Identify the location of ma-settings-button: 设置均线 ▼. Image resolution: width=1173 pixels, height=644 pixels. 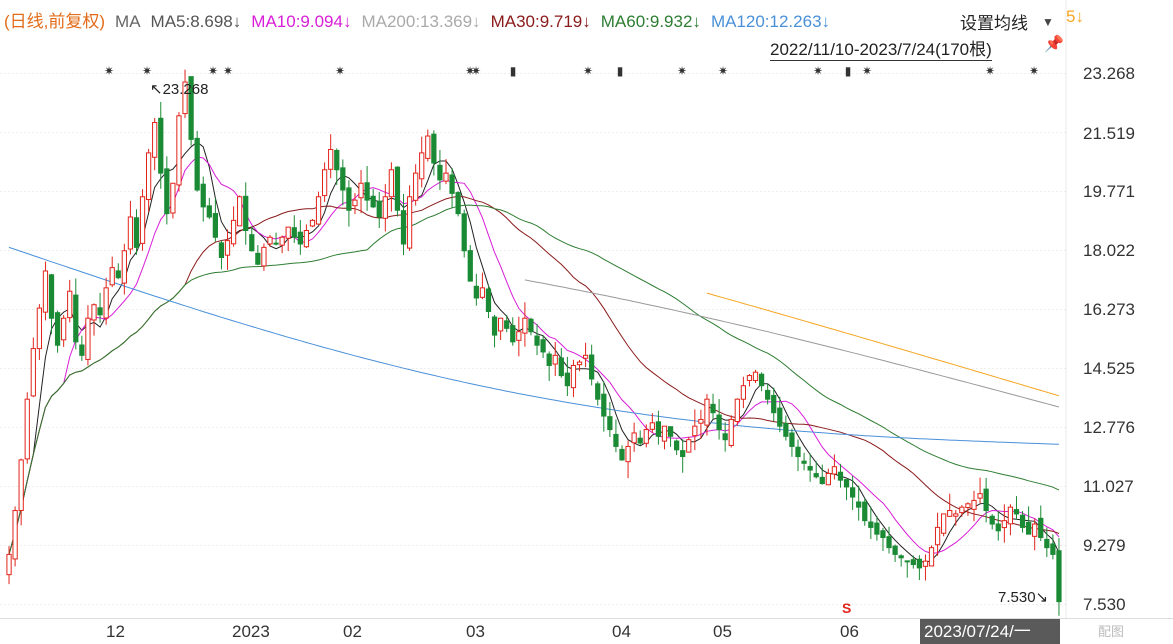
(1007, 21).